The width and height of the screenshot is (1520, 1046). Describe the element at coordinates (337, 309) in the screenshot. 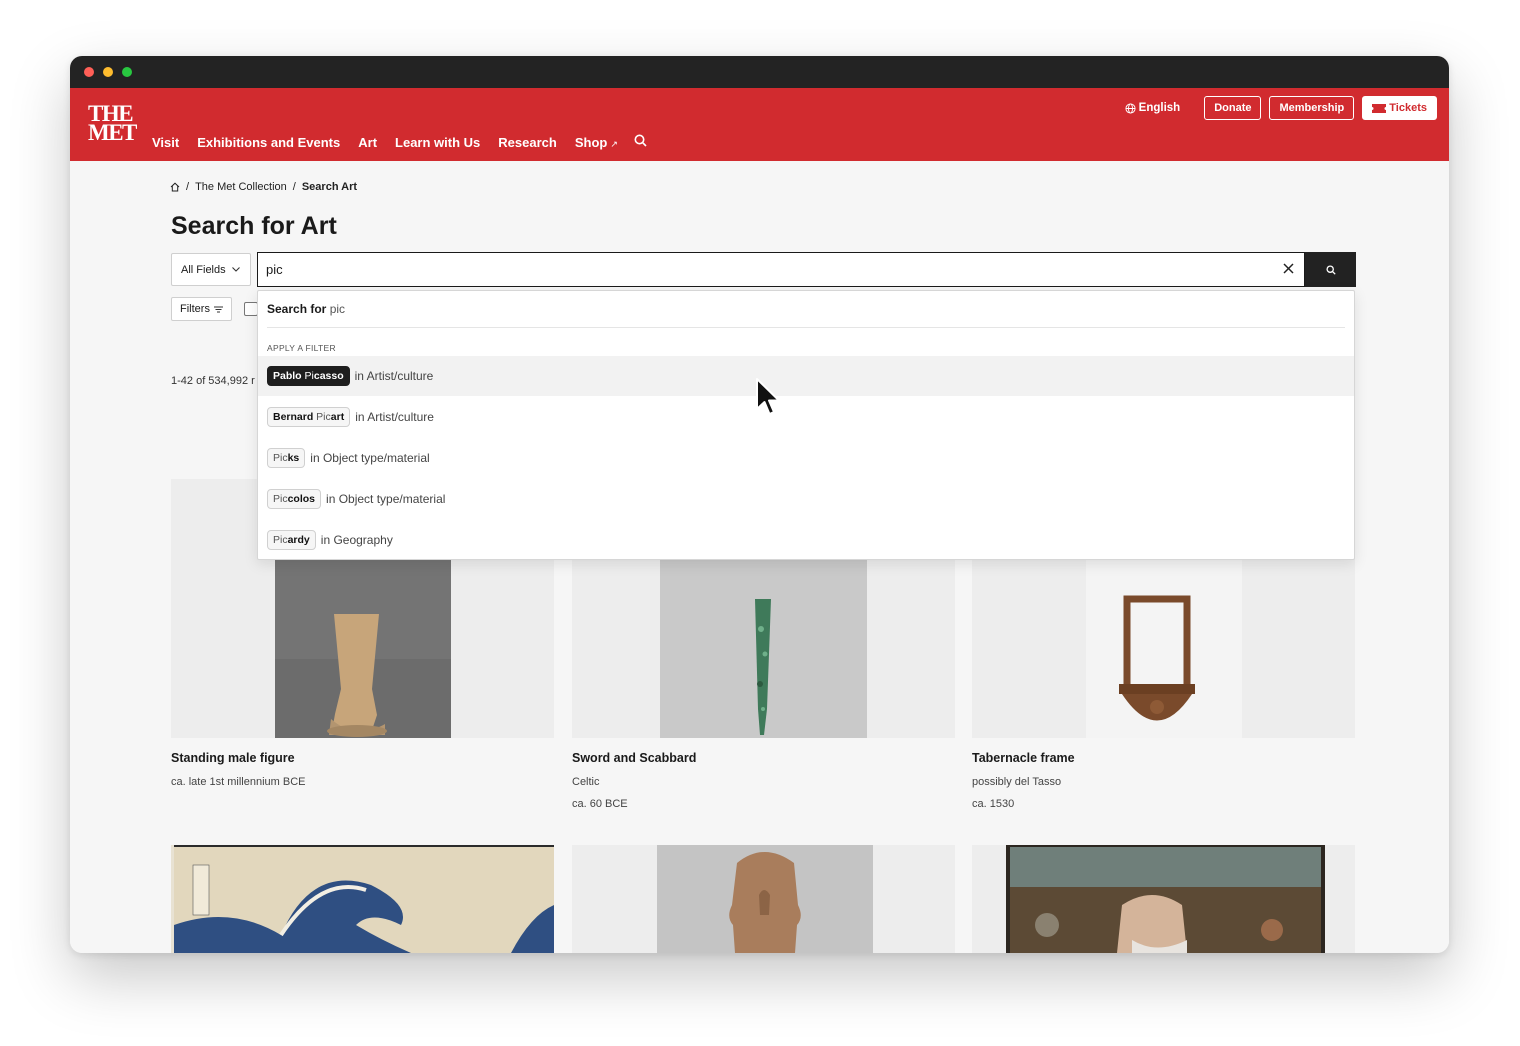

I see `search-for-query: pic` at that location.